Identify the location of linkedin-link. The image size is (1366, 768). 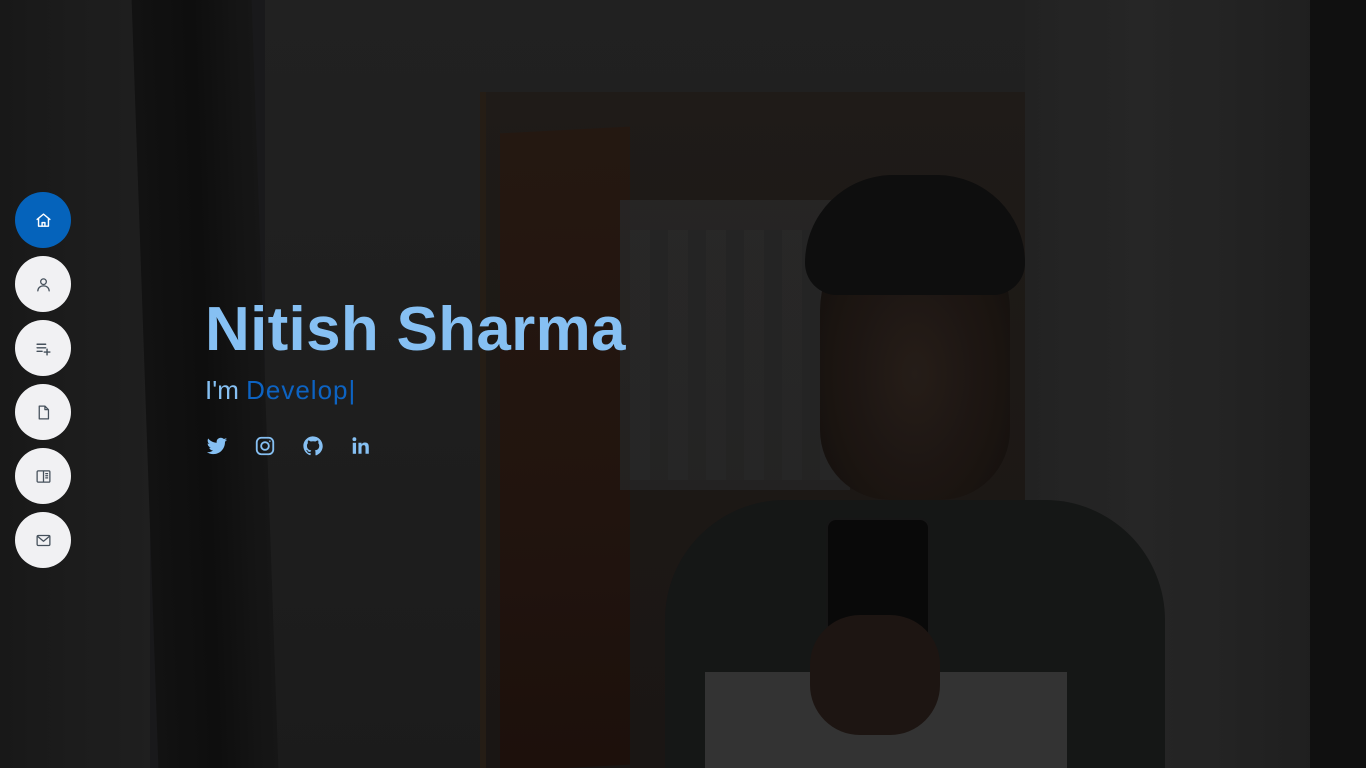
(361, 446).